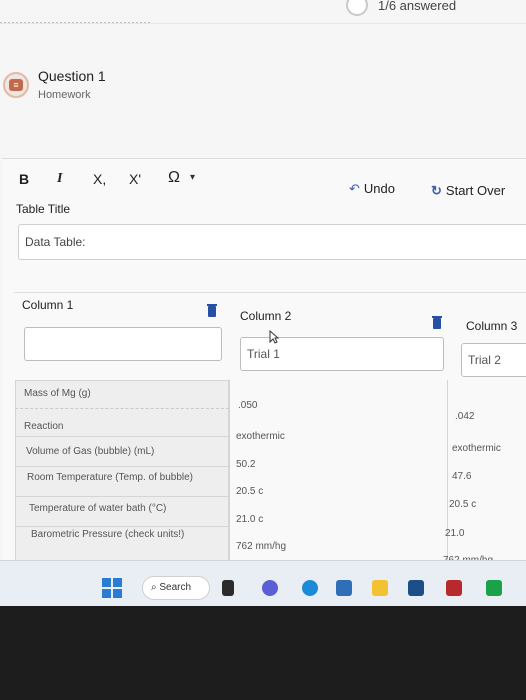 Image resolution: width=526 pixels, height=700 pixels. I want to click on trial-2-cell: exothermic, so click(476, 448).